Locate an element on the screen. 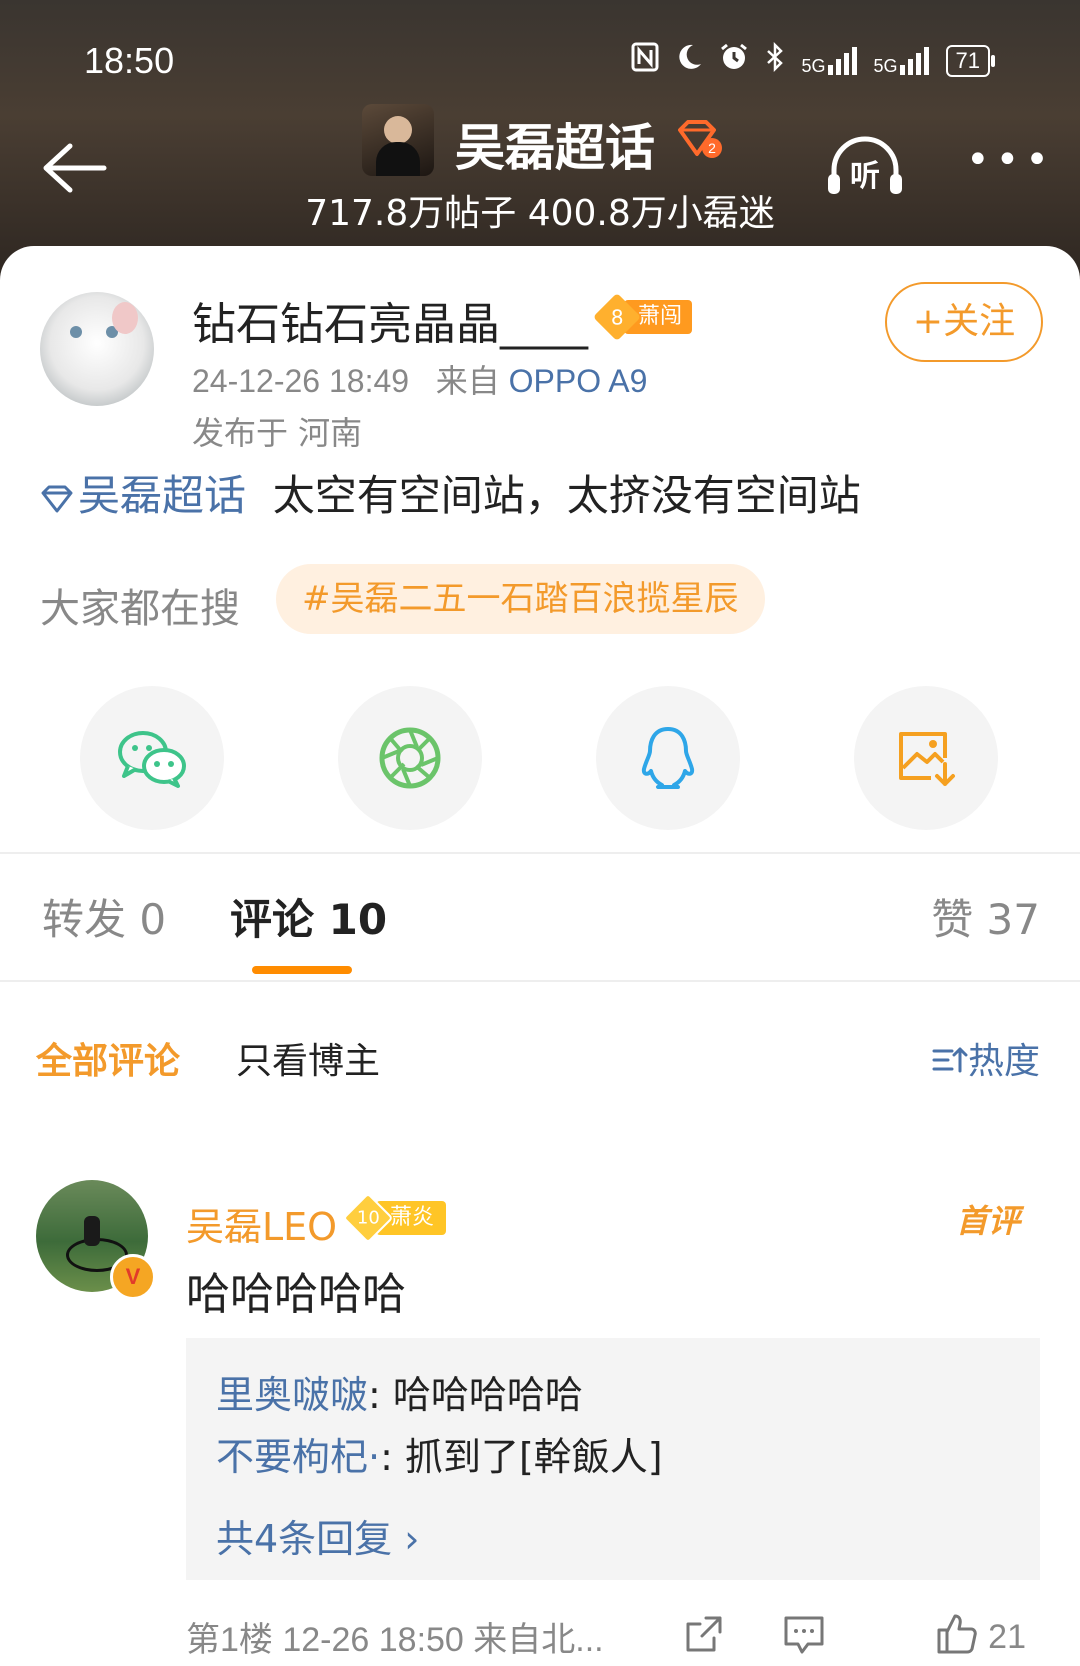 This screenshot has height=1666, width=1080. signal-5g-icon-2: 5G is located at coordinates (902, 60).